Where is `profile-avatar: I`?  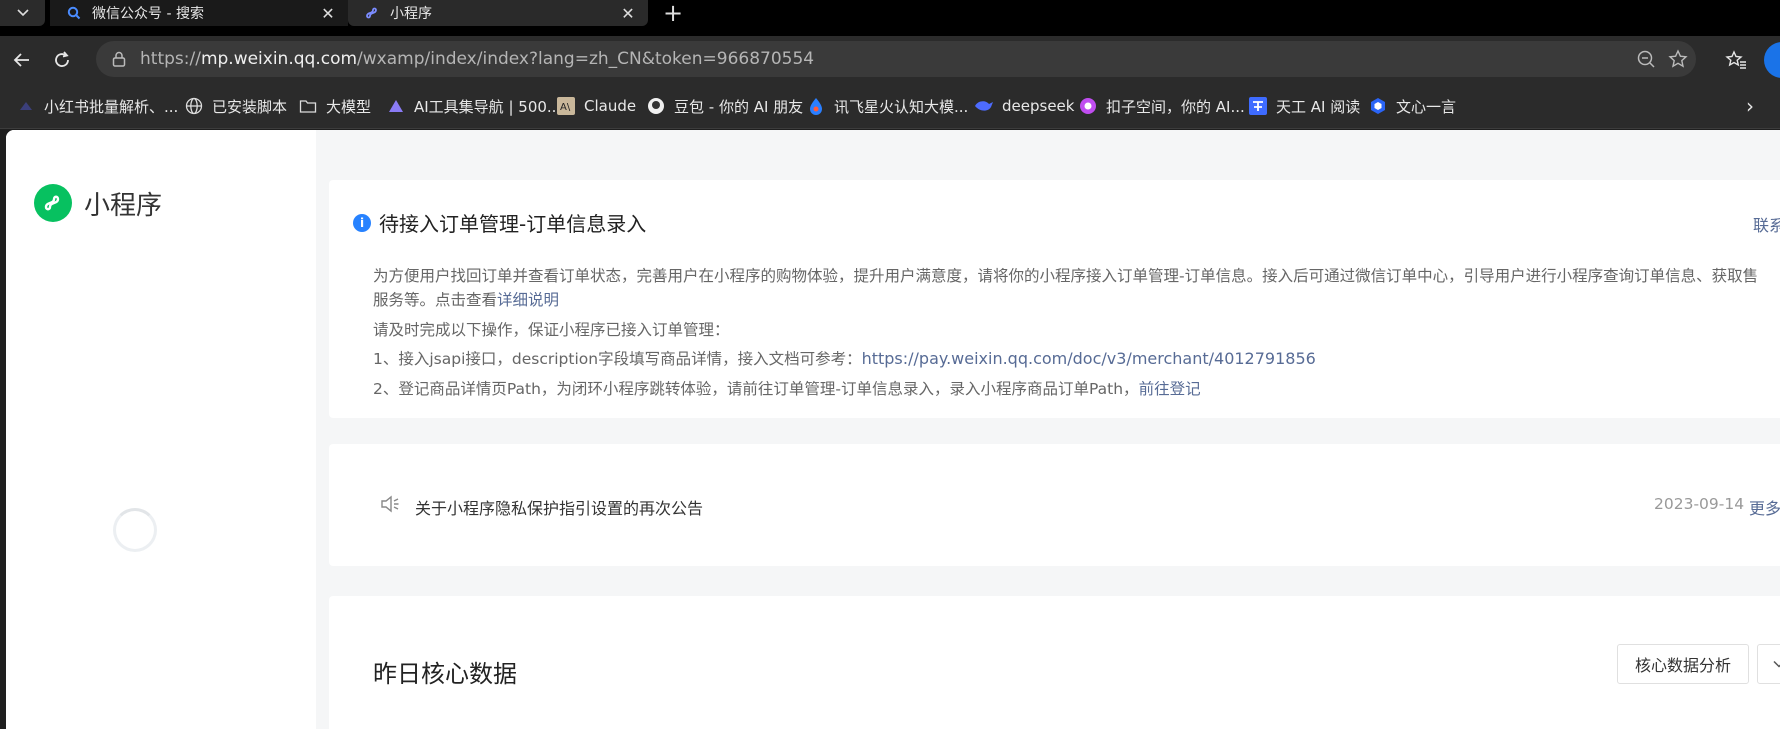 profile-avatar: I is located at coordinates (1772, 60).